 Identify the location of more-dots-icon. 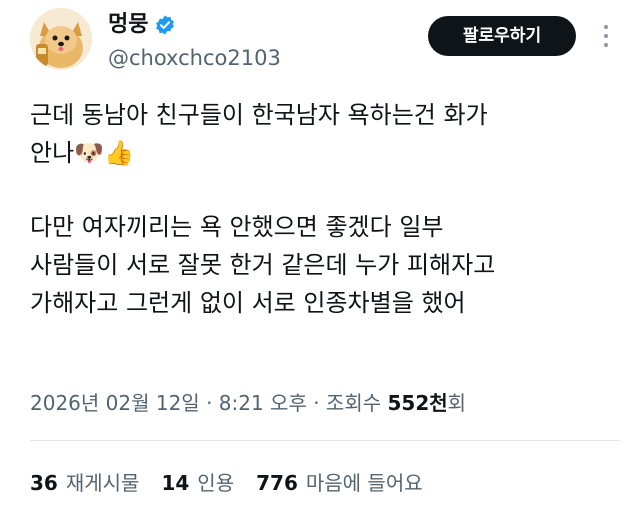
(606, 36).